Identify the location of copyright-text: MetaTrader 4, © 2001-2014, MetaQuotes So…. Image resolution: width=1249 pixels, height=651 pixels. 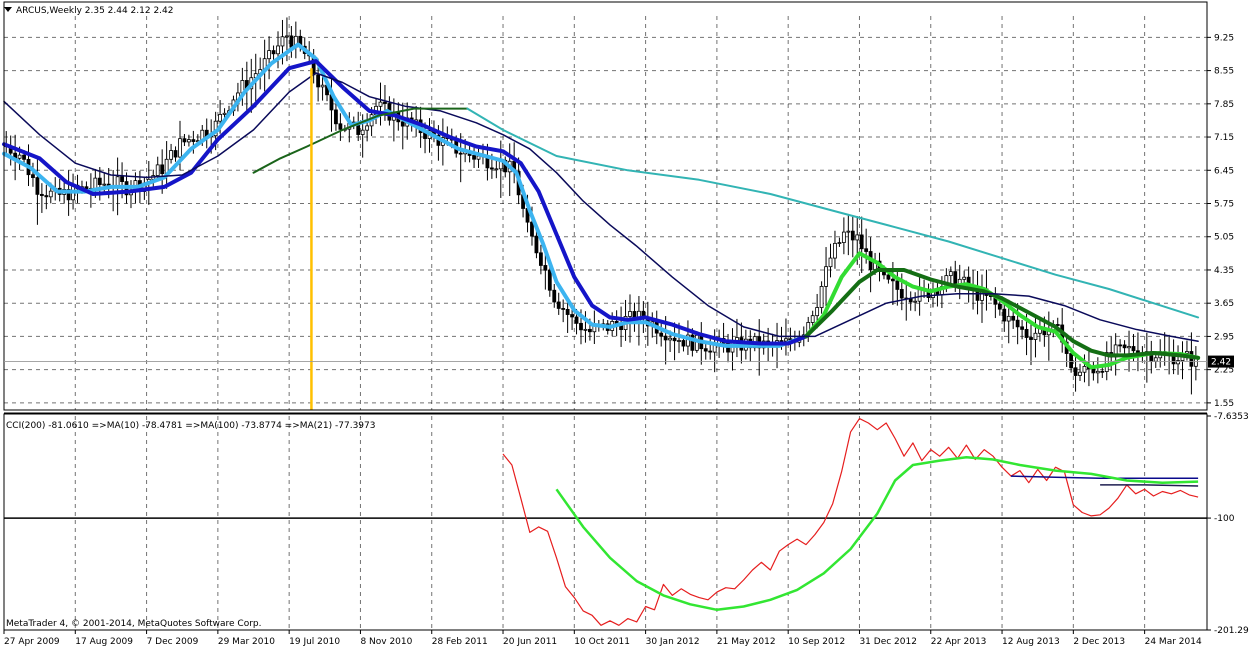
(134, 624).